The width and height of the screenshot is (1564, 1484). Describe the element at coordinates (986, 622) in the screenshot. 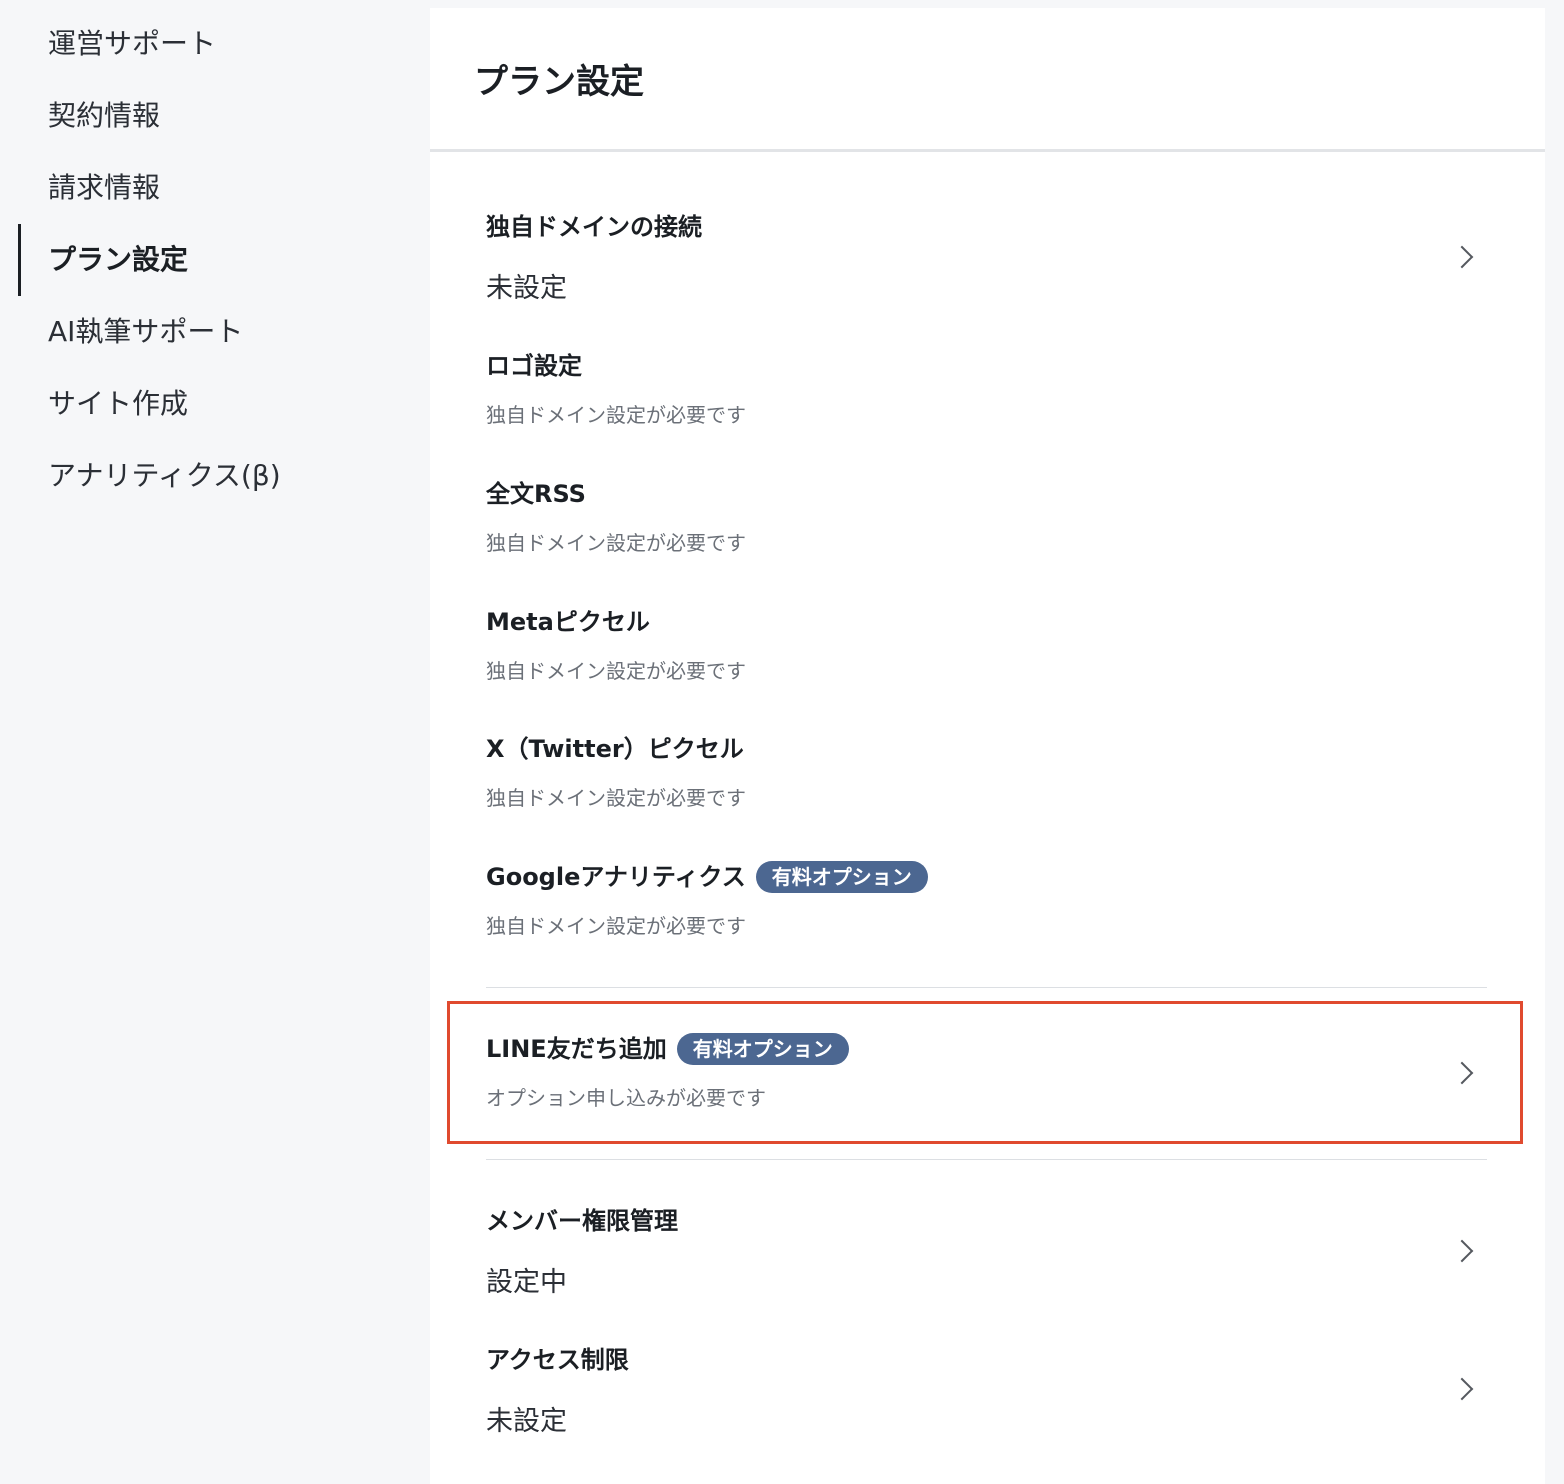

I see `setting-title: Metaピクセル` at that location.